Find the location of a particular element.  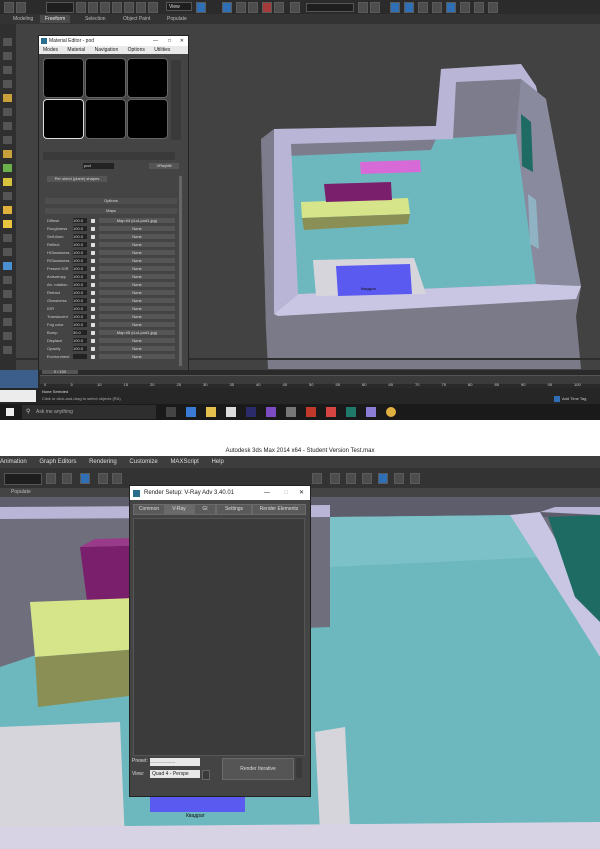

tab-gi: GI is located at coordinates (205, 509).